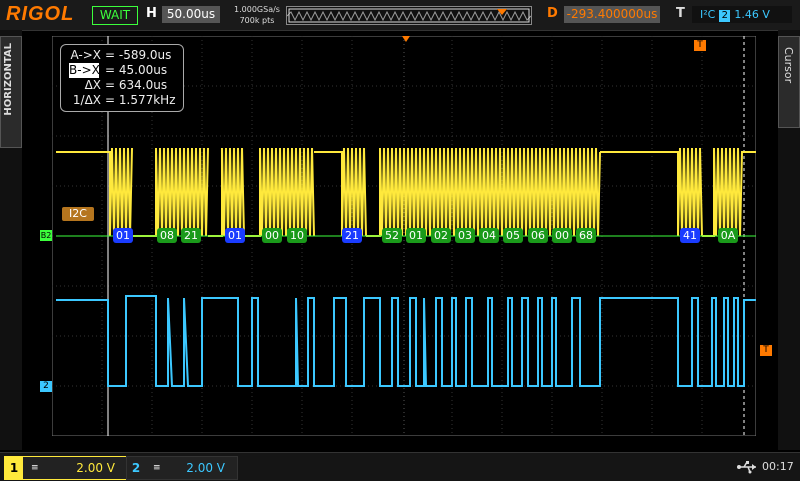  Describe the element at coordinates (66, 468) in the screenshot. I see `channel-1-settings: 1 ≡ 2.00 V` at that location.